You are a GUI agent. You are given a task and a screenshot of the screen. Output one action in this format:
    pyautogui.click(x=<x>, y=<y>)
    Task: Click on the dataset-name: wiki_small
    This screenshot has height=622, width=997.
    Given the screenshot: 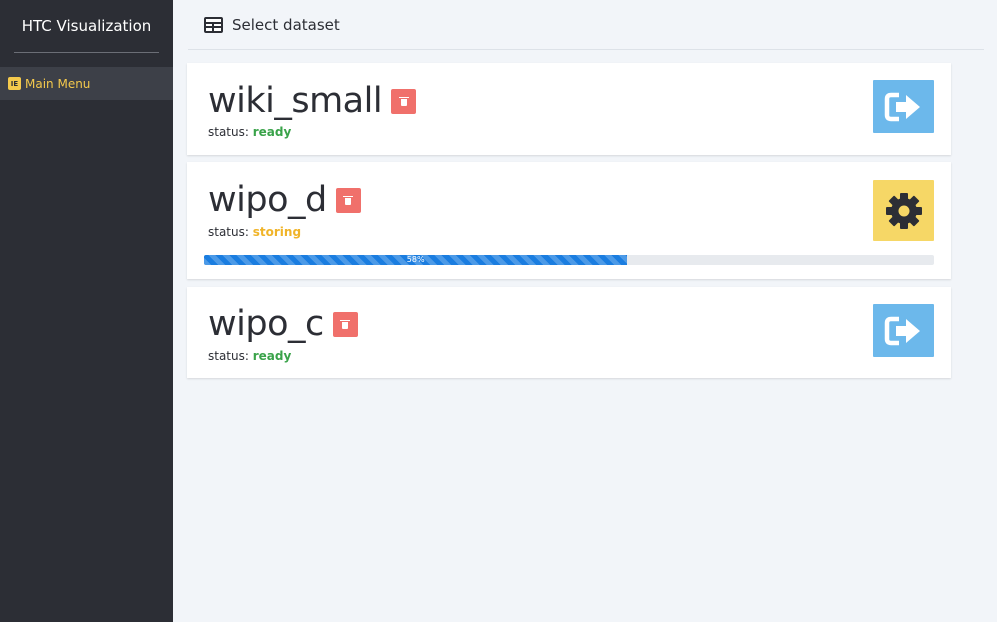 What is the action you would take?
    pyautogui.click(x=295, y=101)
    